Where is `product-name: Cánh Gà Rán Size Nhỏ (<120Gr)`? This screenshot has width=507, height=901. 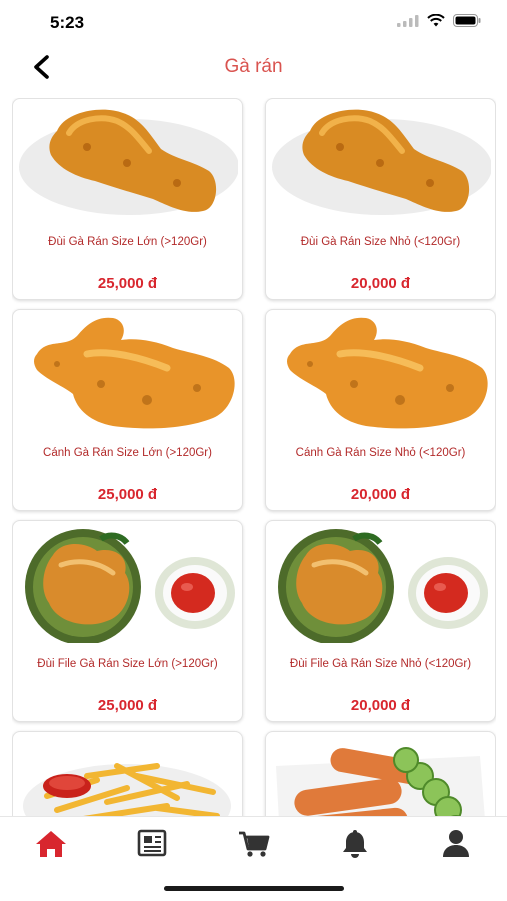 product-name: Cánh Gà Rán Size Nhỏ (<120Gr) is located at coordinates (380, 453).